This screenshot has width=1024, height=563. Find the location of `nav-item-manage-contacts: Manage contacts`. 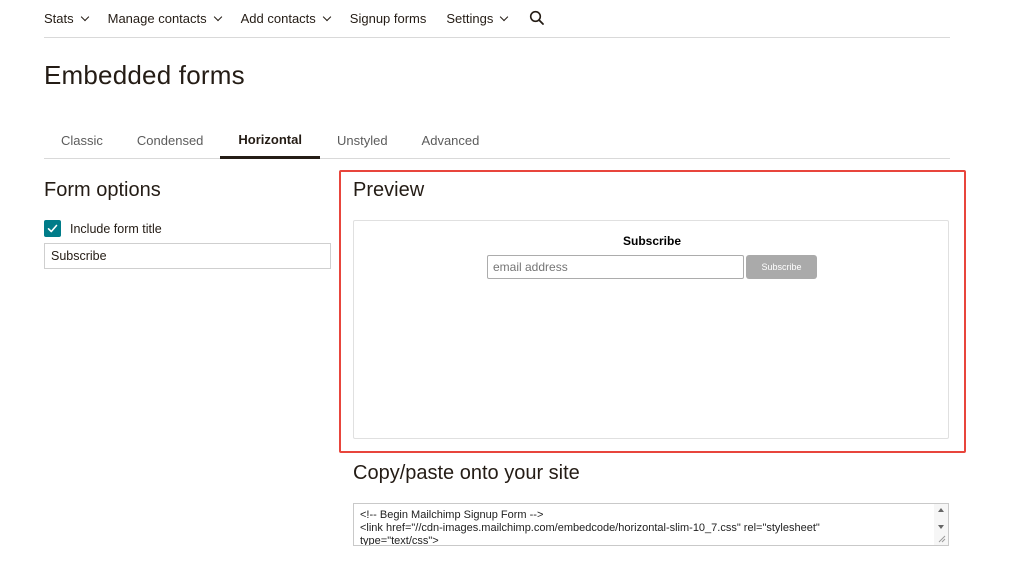

nav-item-manage-contacts: Manage contacts is located at coordinates (164, 19).